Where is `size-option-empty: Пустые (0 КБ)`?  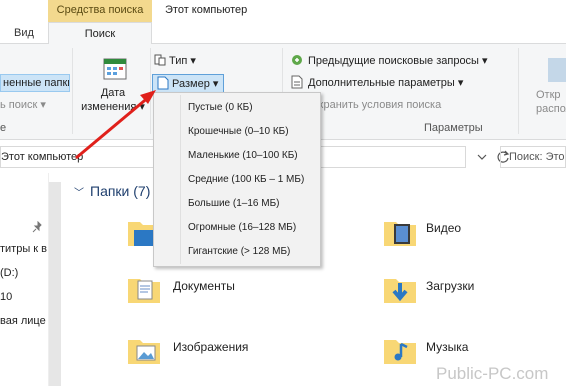 size-option-empty: Пустые (0 КБ) is located at coordinates (237, 108).